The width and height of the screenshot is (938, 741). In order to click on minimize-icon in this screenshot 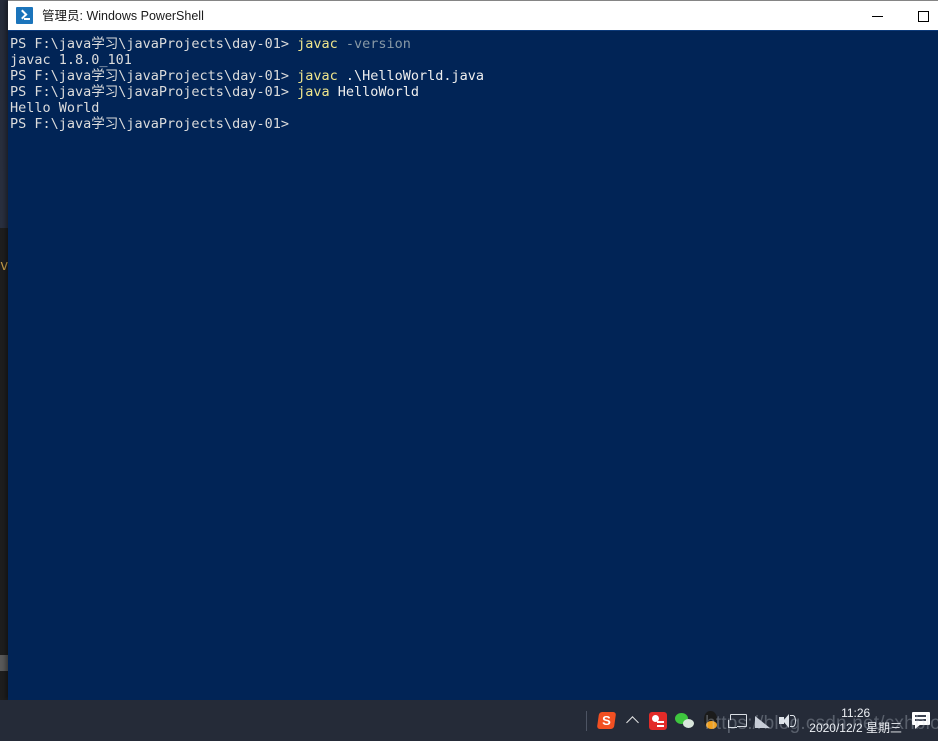, I will do `click(877, 16)`.